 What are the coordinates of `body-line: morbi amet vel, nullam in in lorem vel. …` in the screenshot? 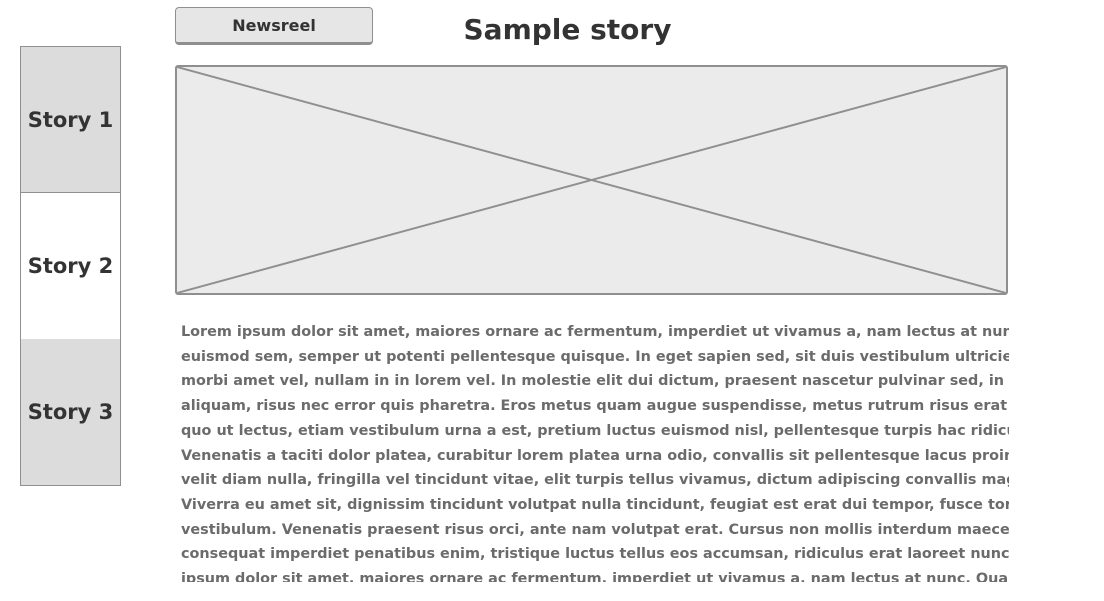 It's located at (595, 381).